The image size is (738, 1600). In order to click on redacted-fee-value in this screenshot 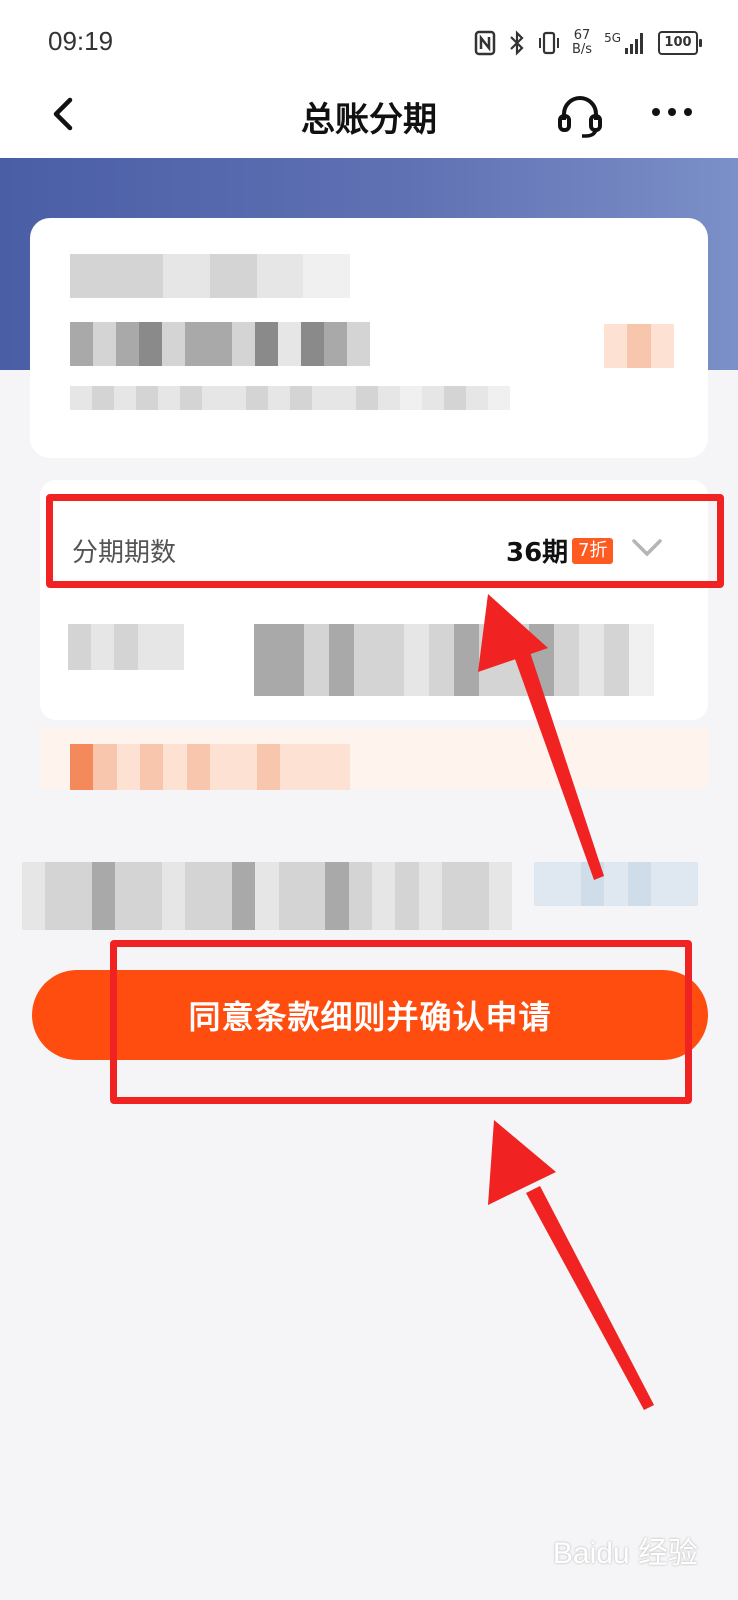, I will do `click(454, 660)`.